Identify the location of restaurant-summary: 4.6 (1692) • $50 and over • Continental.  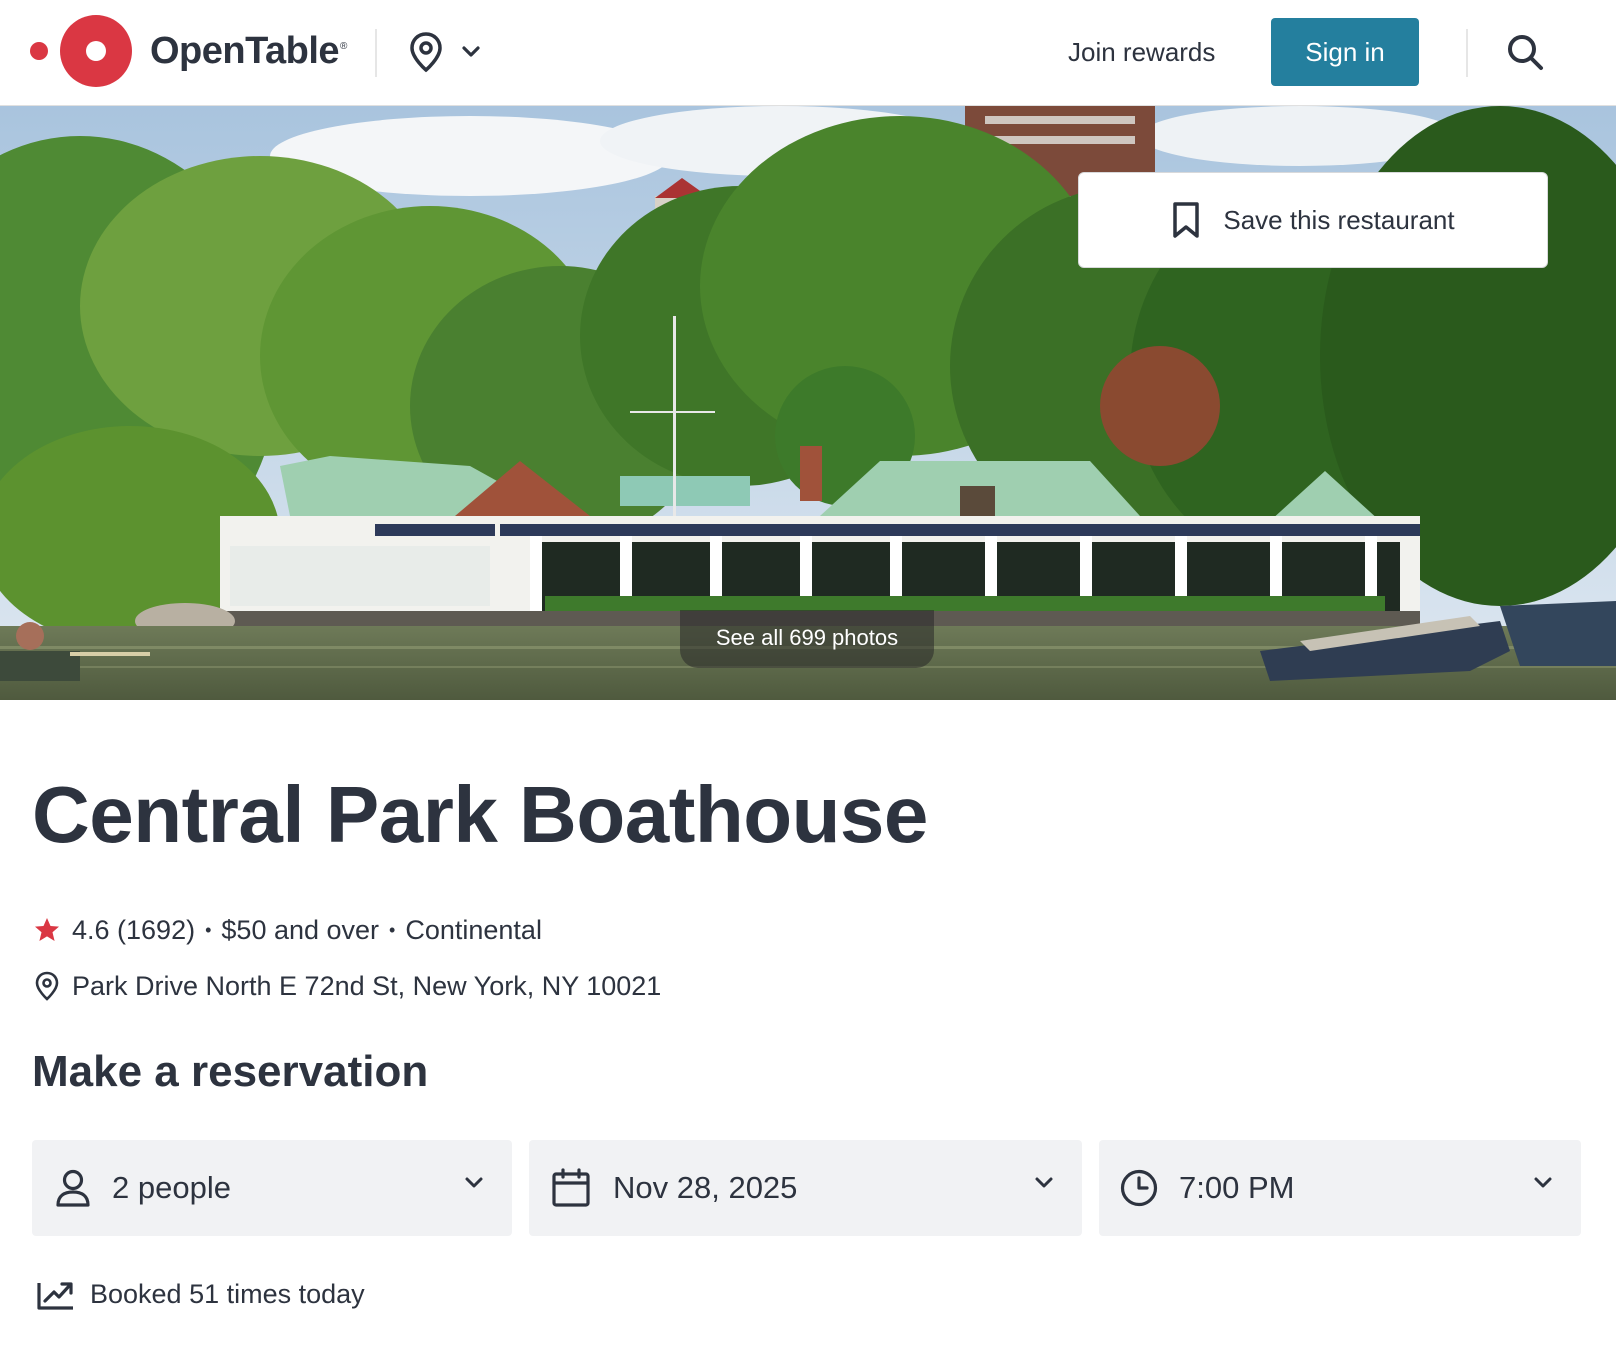
(288, 930).